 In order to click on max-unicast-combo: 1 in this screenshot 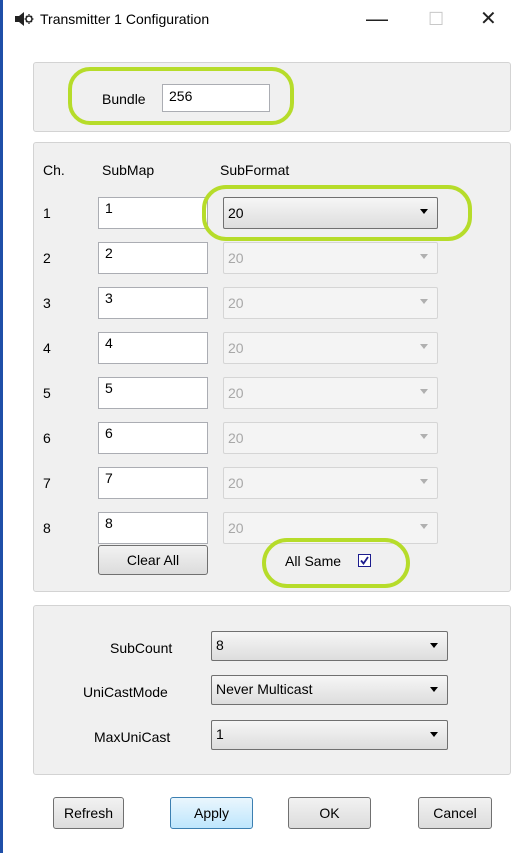, I will do `click(329, 735)`.